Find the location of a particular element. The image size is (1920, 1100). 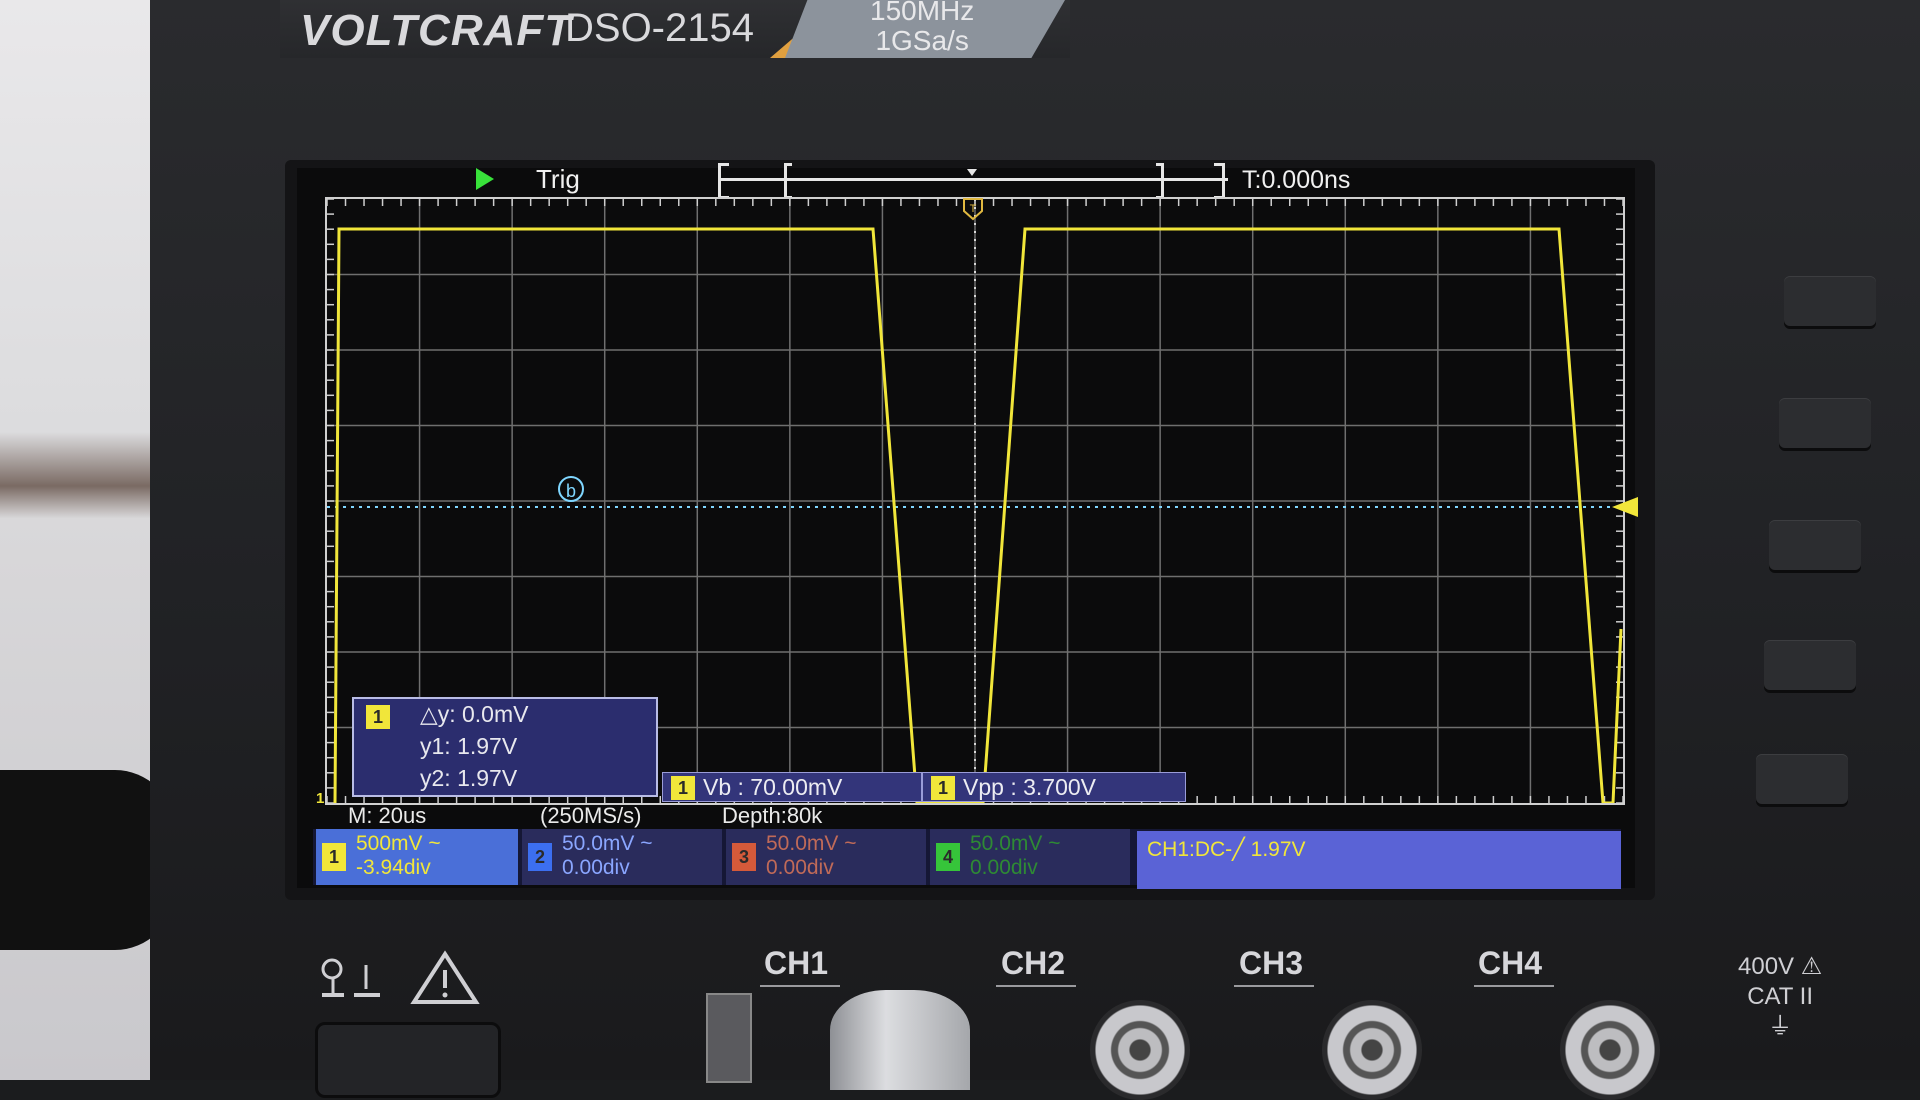

channel-3-scale: 50.0mV ~ is located at coordinates (811, 843).